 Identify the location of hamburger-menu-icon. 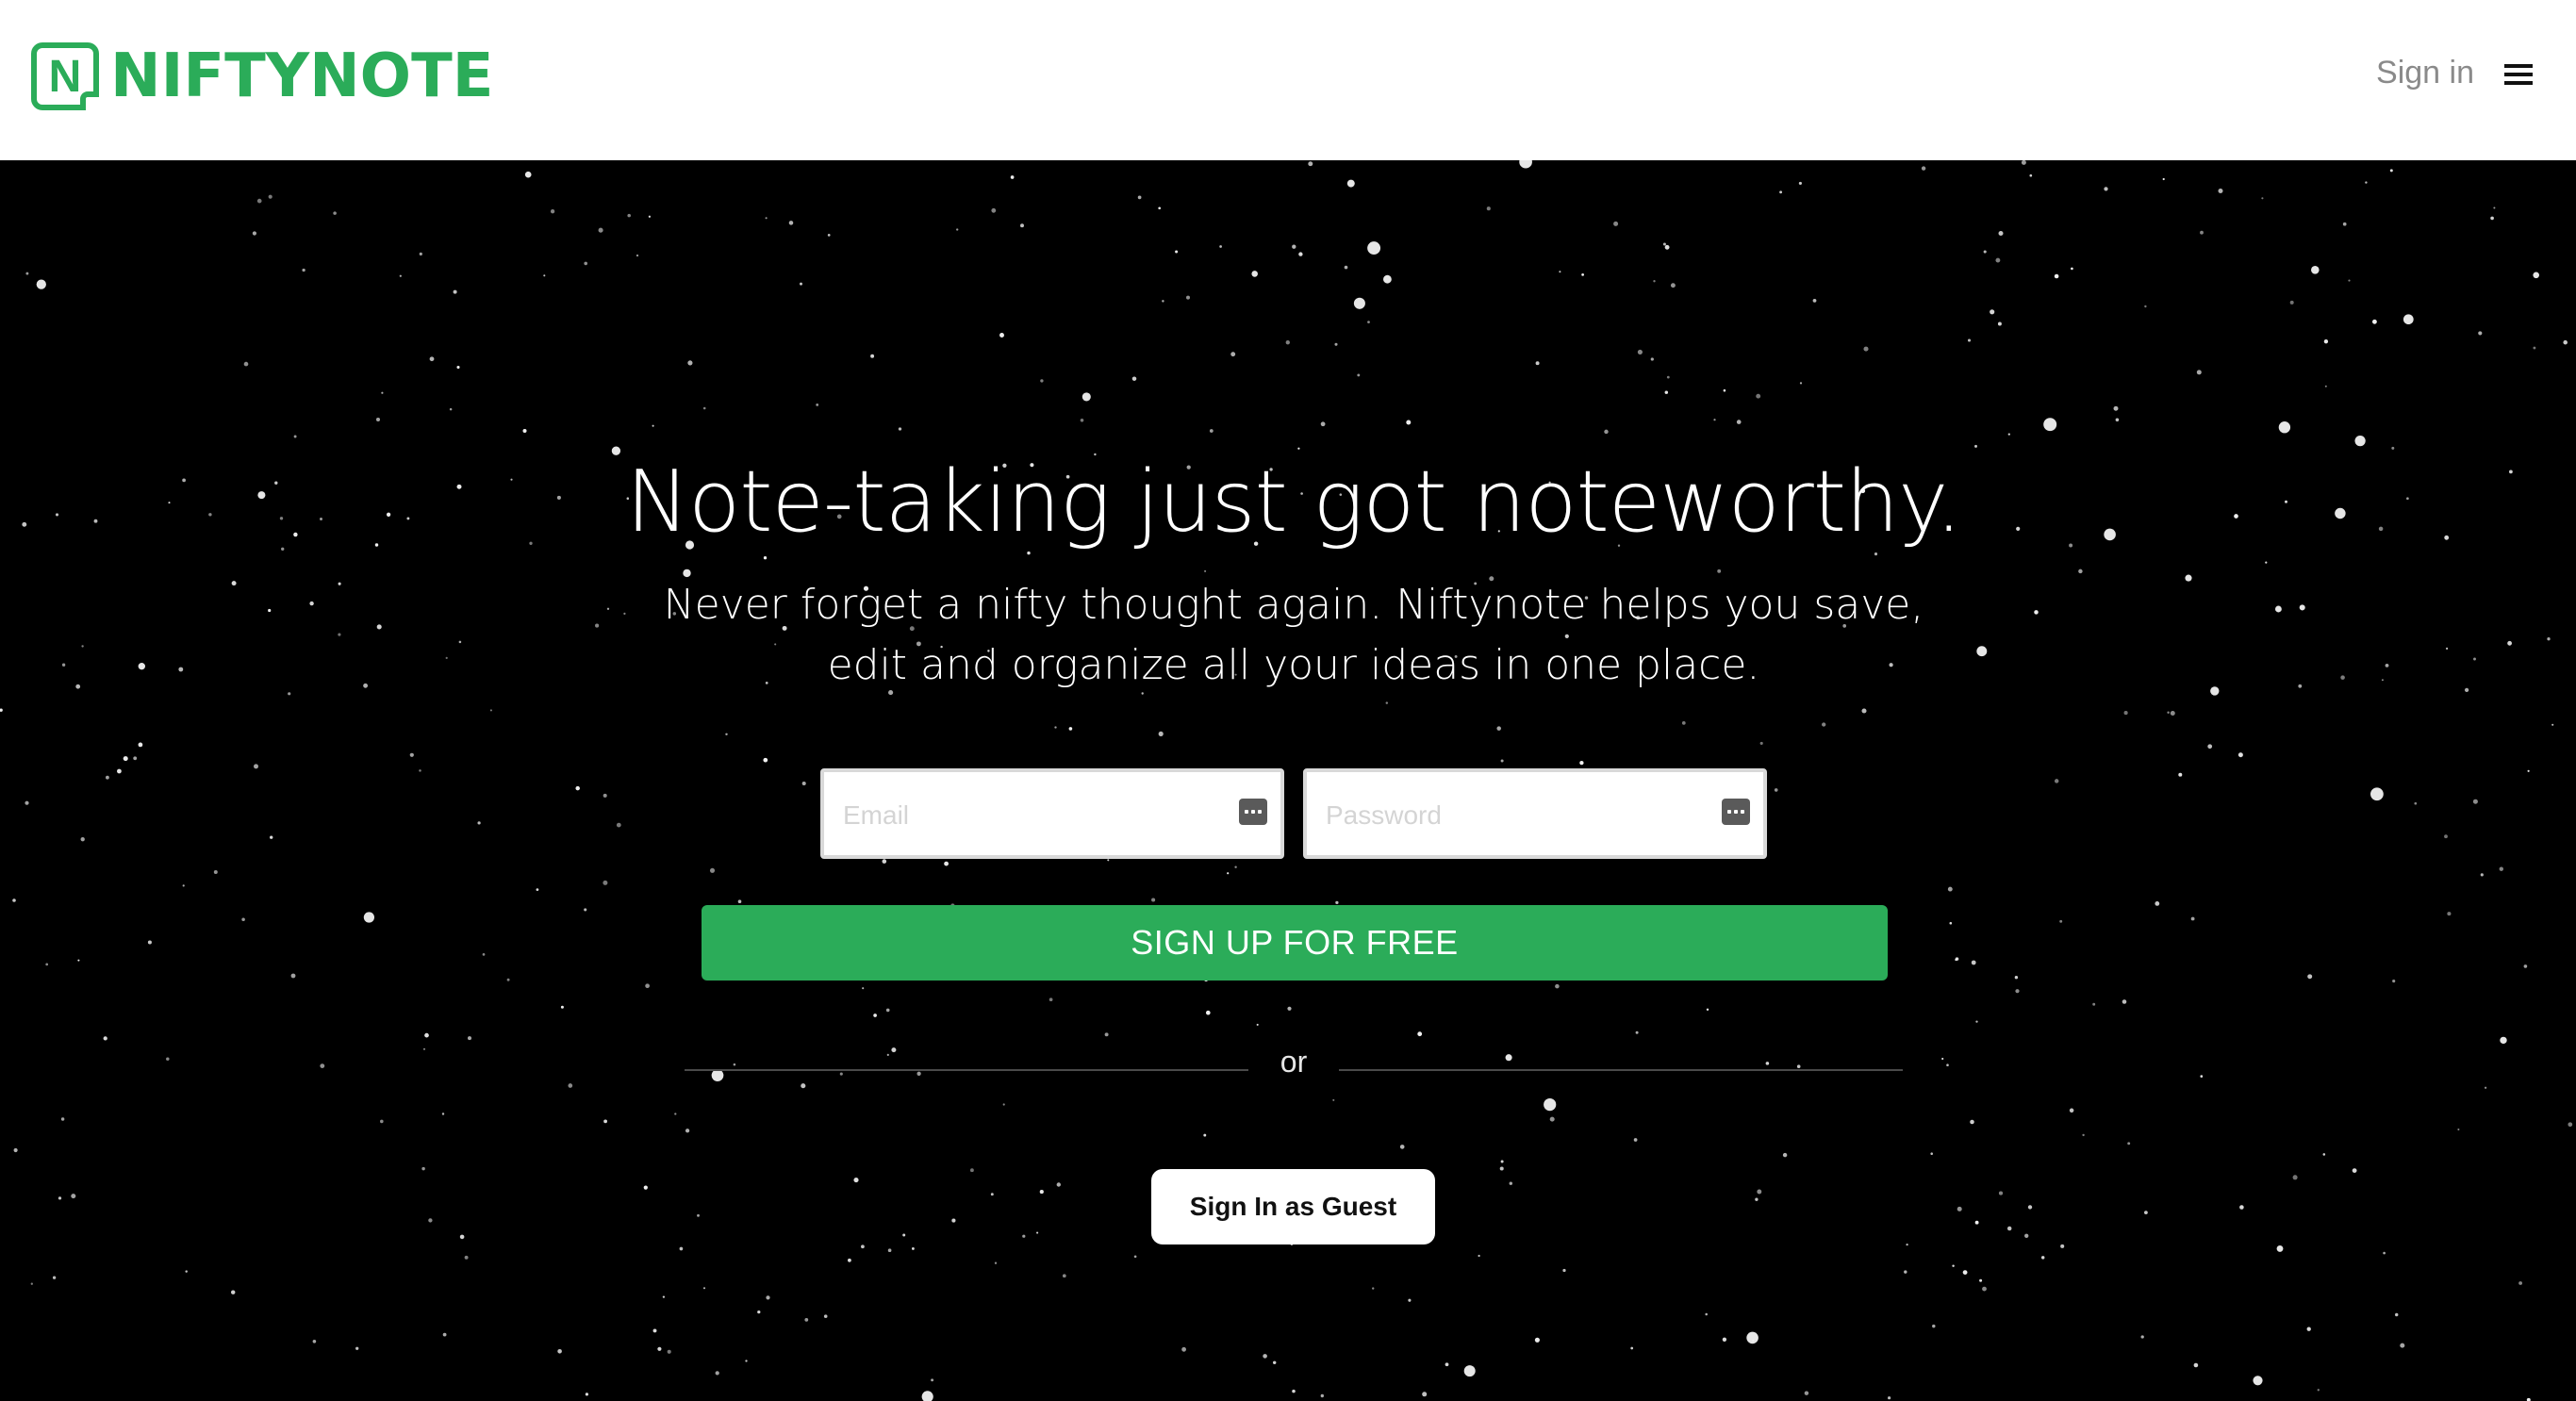
(2518, 74).